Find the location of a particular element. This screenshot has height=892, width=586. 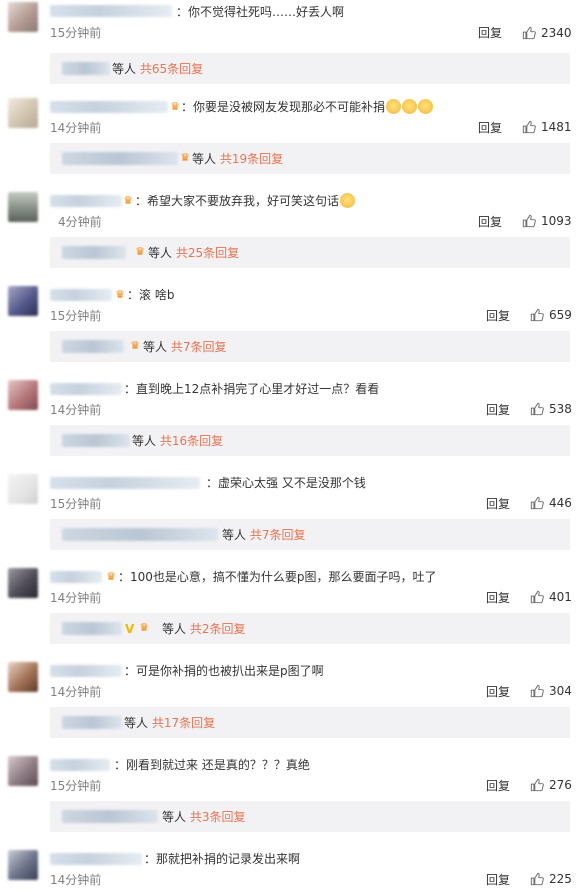

like-button: 401 is located at coordinates (551, 597).